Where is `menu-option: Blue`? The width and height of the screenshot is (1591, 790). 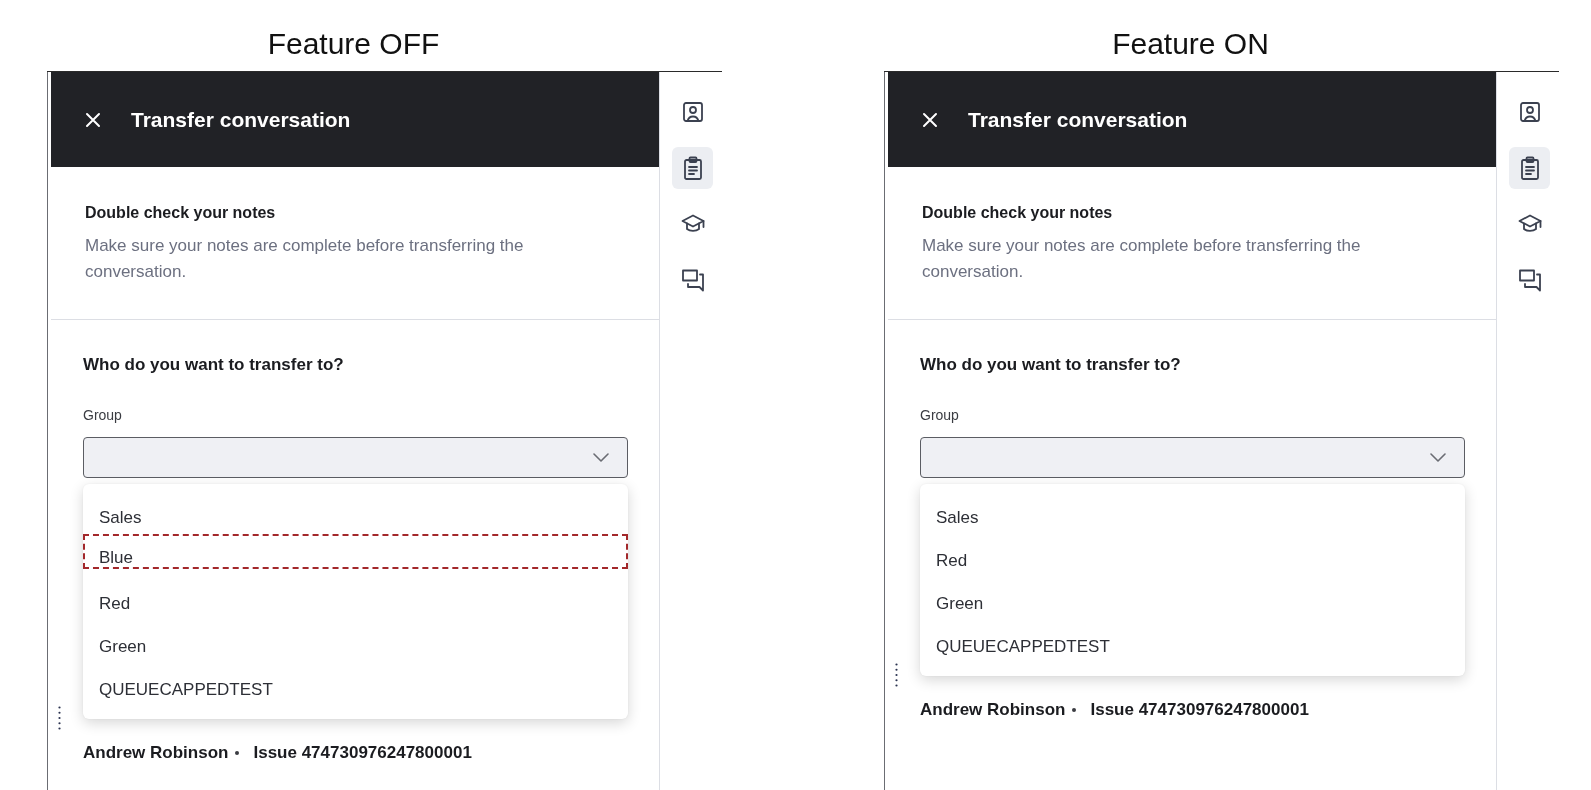
menu-option: Blue is located at coordinates (355, 551).